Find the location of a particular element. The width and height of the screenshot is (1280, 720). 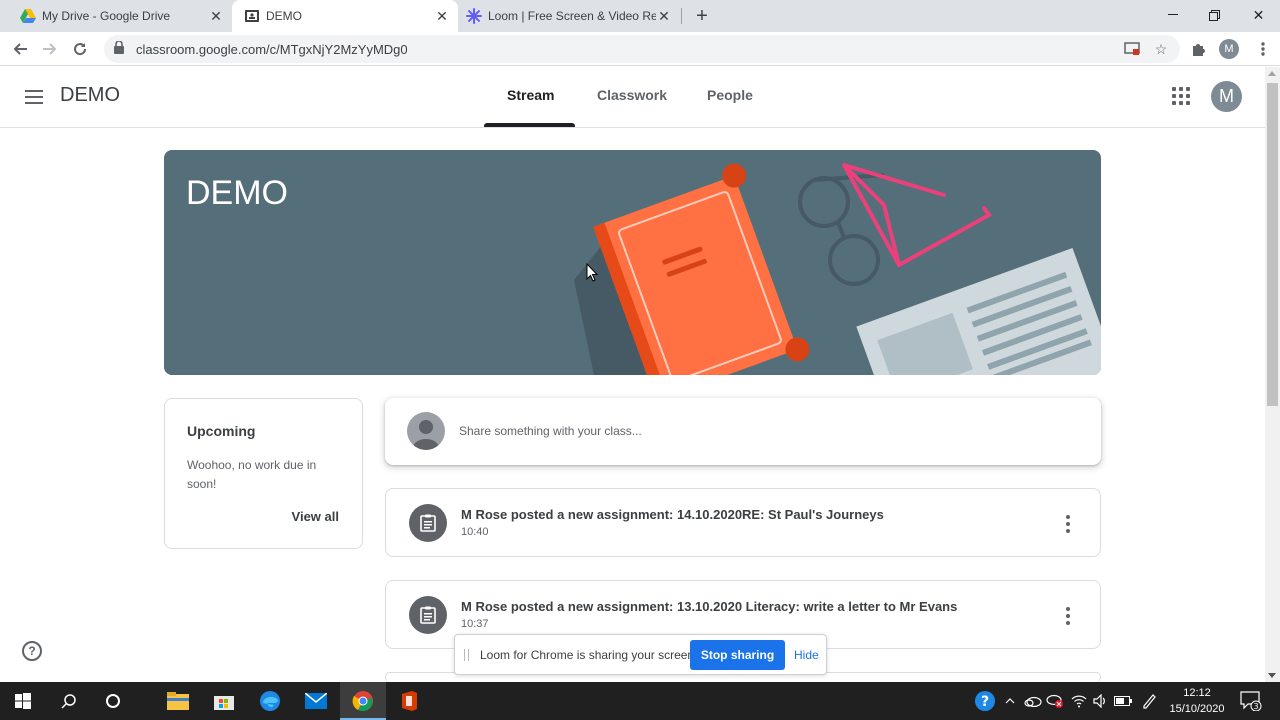

main-menu-icon is located at coordinates (34, 97).